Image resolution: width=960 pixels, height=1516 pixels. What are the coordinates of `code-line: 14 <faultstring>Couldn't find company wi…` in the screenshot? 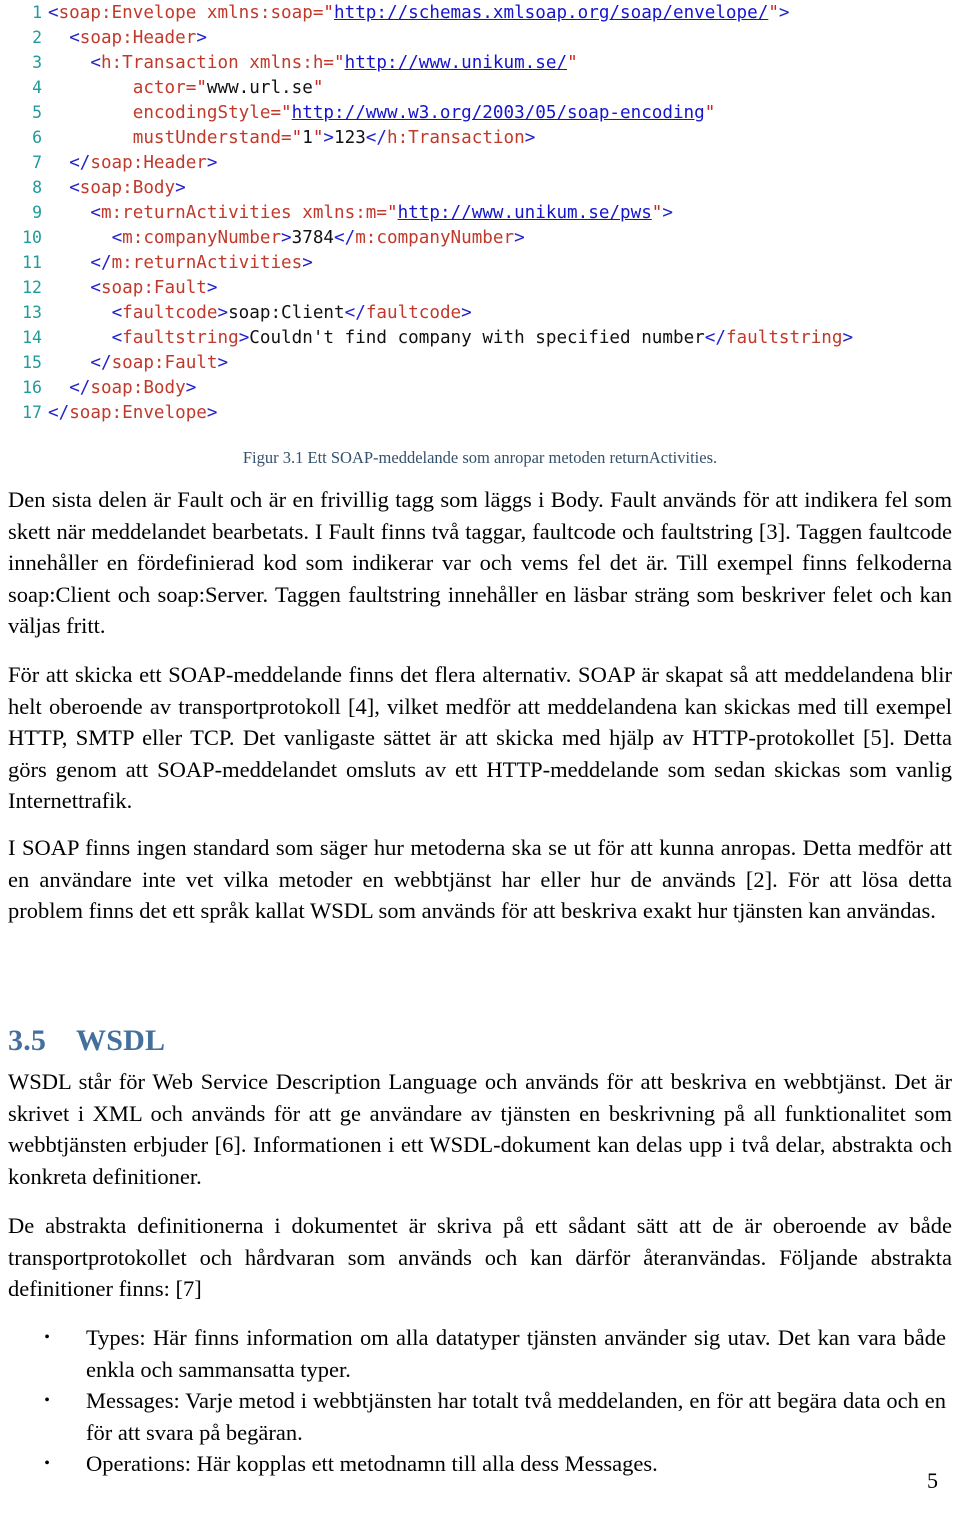 It's located at (480, 337).